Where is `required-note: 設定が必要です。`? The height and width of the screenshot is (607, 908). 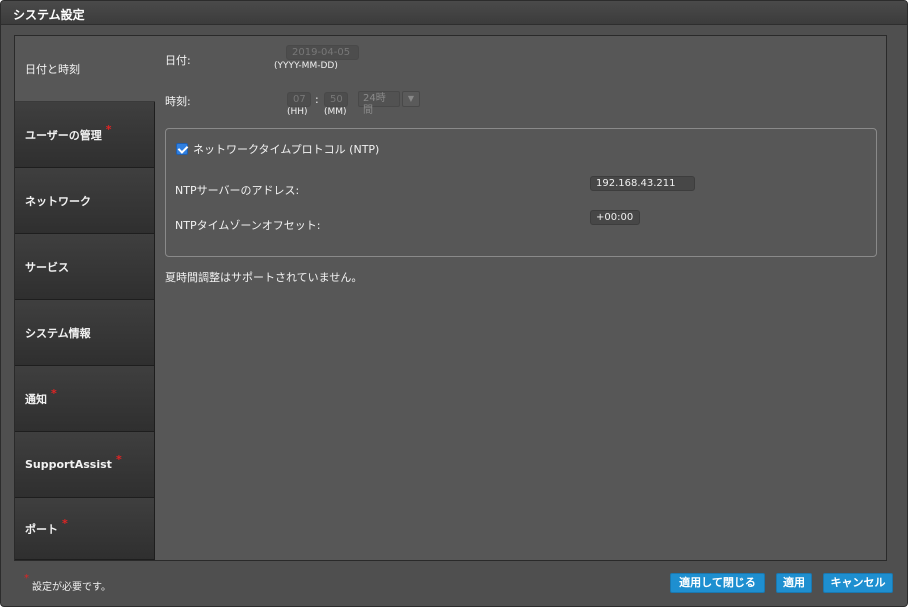
required-note: 設定が必要です。 is located at coordinates (71, 587).